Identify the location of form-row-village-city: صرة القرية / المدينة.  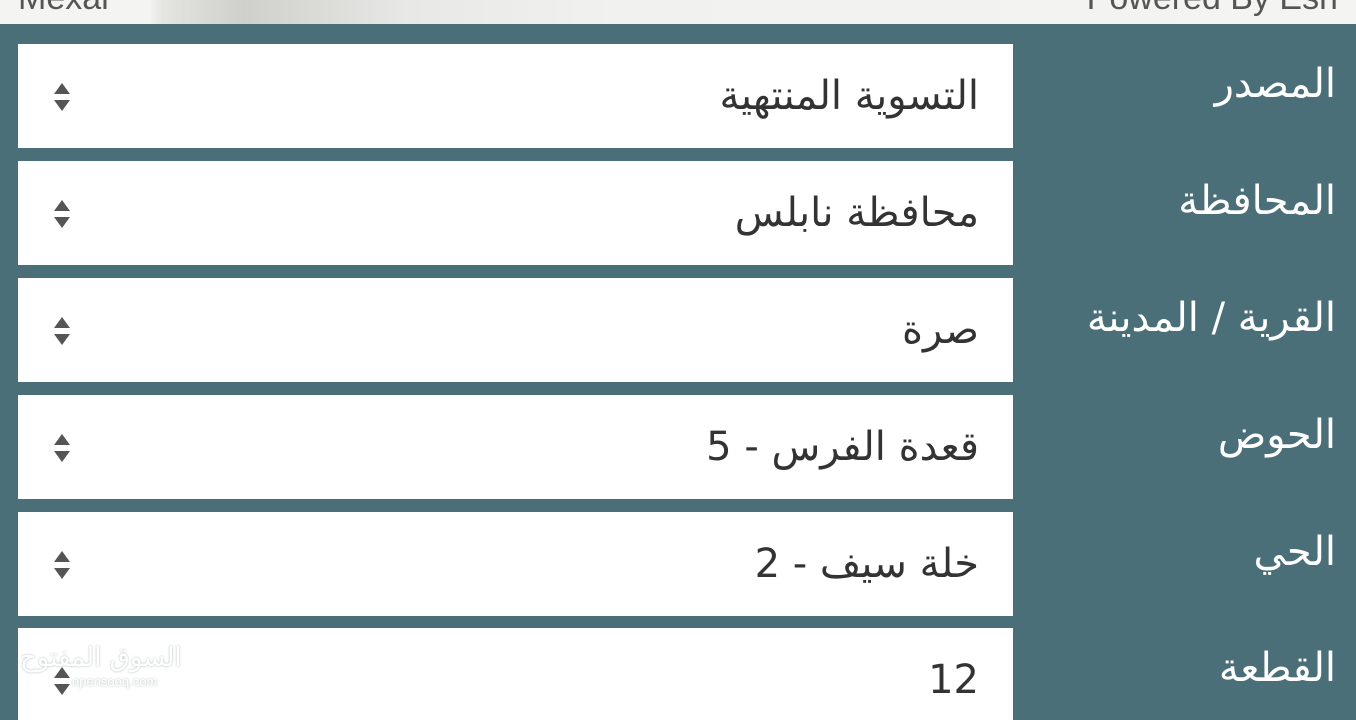
(678, 330).